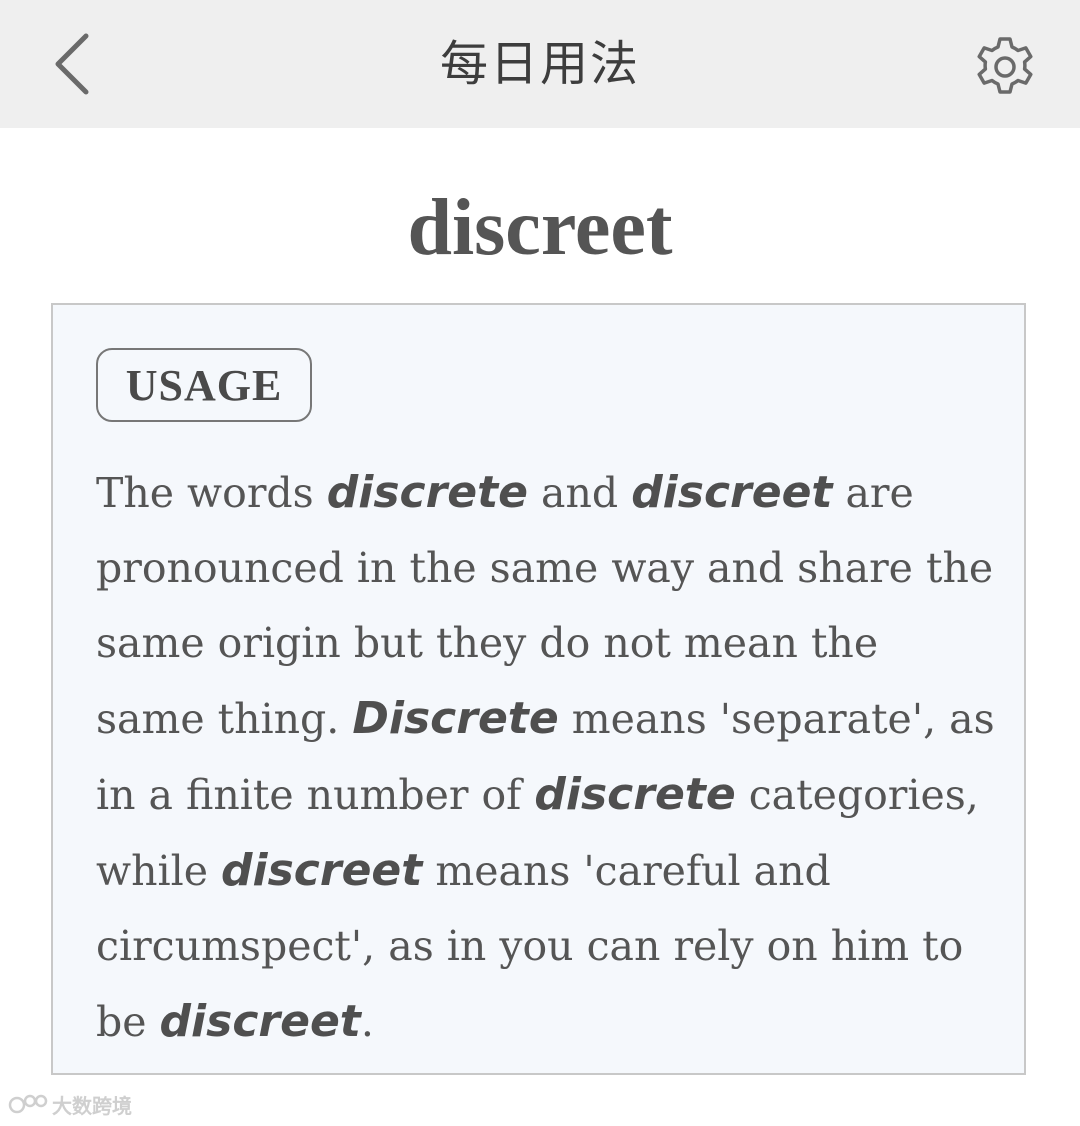 The width and height of the screenshot is (1080, 1126). What do you see at coordinates (204, 385) in the screenshot?
I see `usage-badge: USAGE` at bounding box center [204, 385].